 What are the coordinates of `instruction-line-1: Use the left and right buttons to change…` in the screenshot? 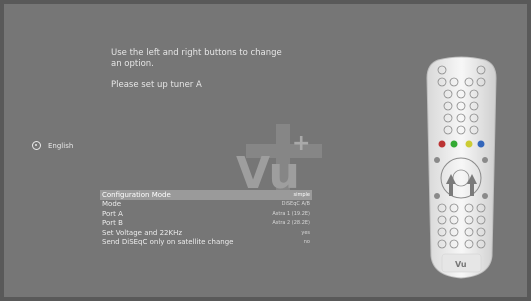 It's located at (196, 58).